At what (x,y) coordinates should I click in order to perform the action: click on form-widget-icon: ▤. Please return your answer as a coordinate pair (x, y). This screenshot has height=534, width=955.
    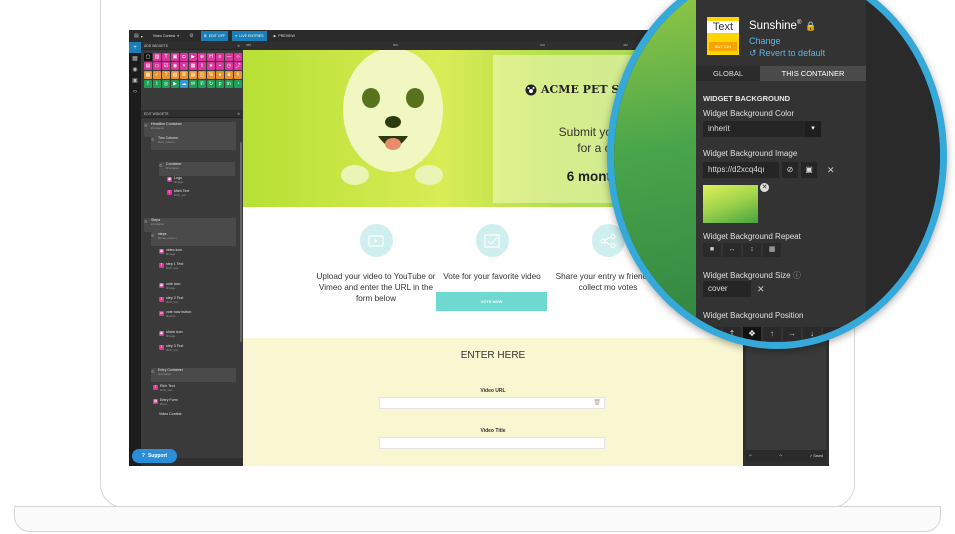
    Looking at the image, I should click on (148, 66).